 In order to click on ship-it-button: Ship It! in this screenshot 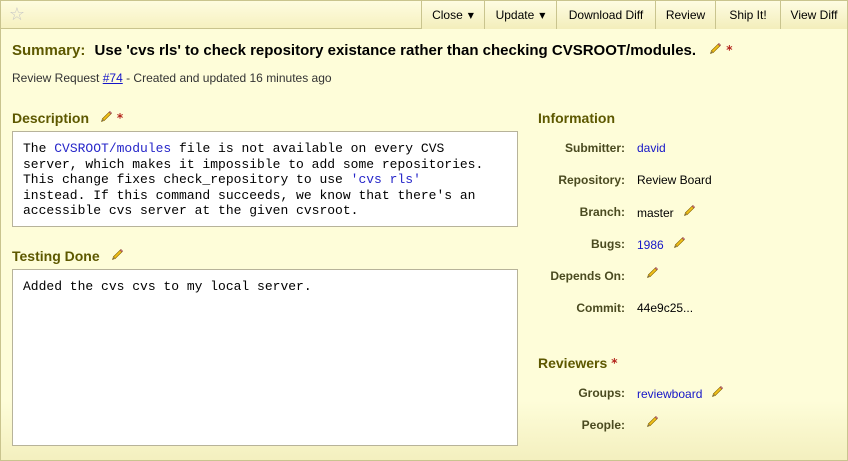, I will do `click(747, 15)`.